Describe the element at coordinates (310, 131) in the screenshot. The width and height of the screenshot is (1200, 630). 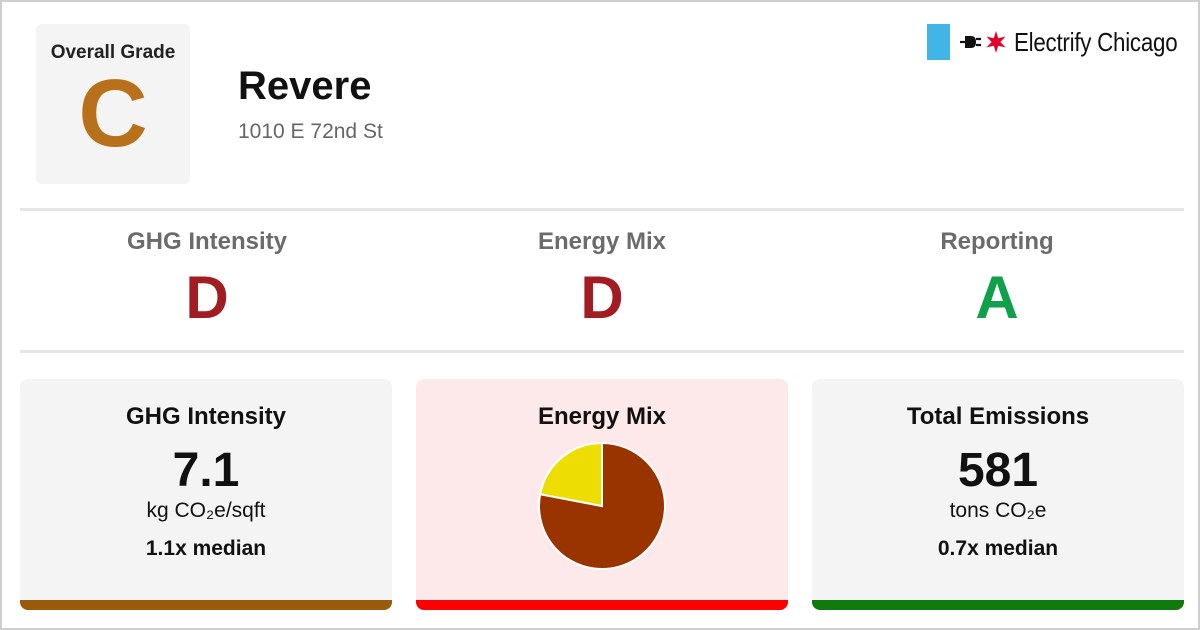
I see `building-address: 1010 E 72nd St` at that location.